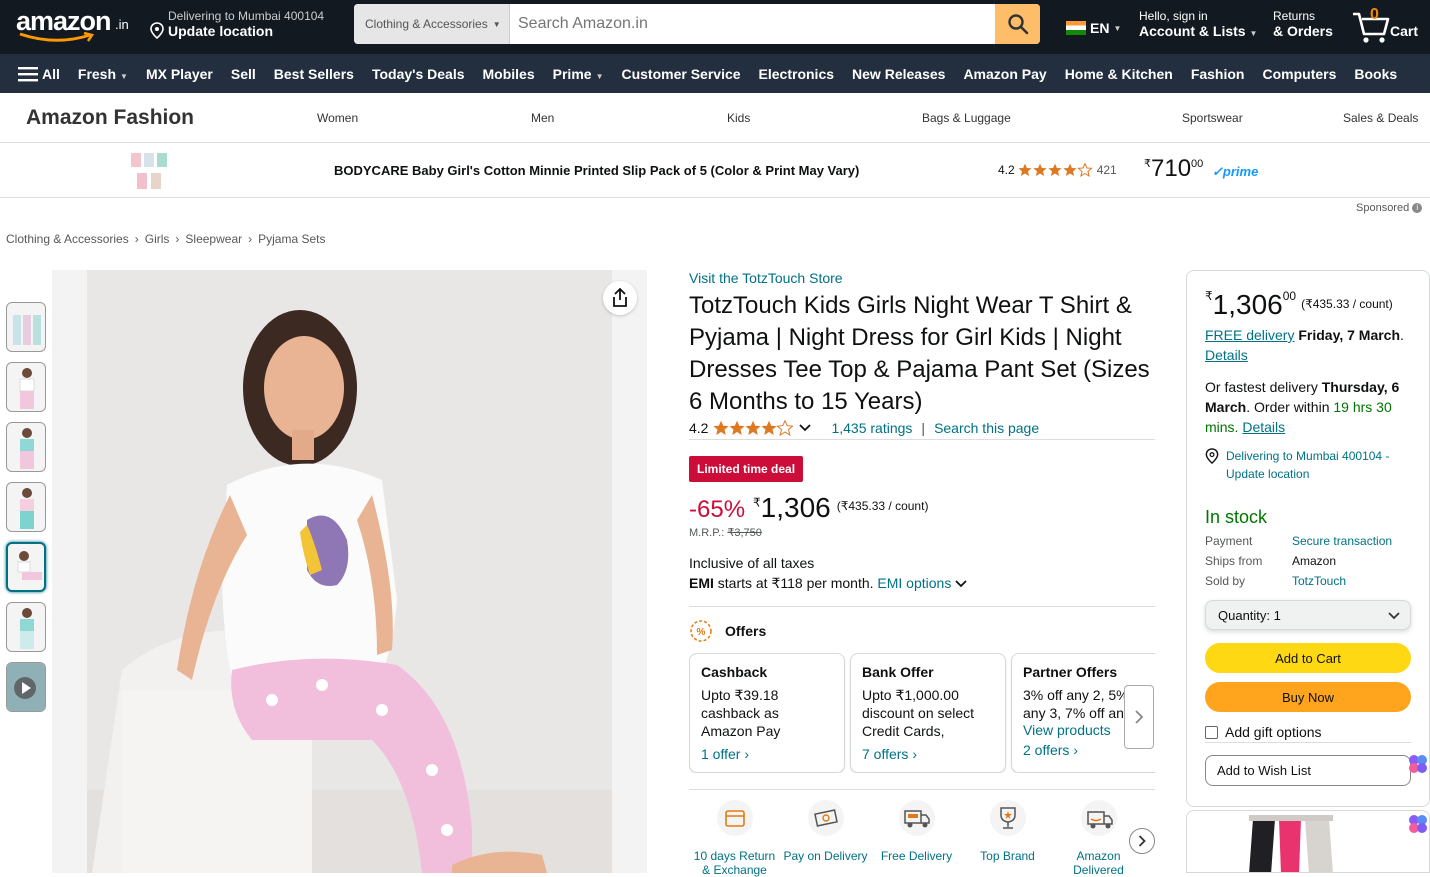 The height and width of the screenshot is (877, 1430). What do you see at coordinates (418, 74) in the screenshot?
I see `nav-item-todays-deals: Today's Deals` at bounding box center [418, 74].